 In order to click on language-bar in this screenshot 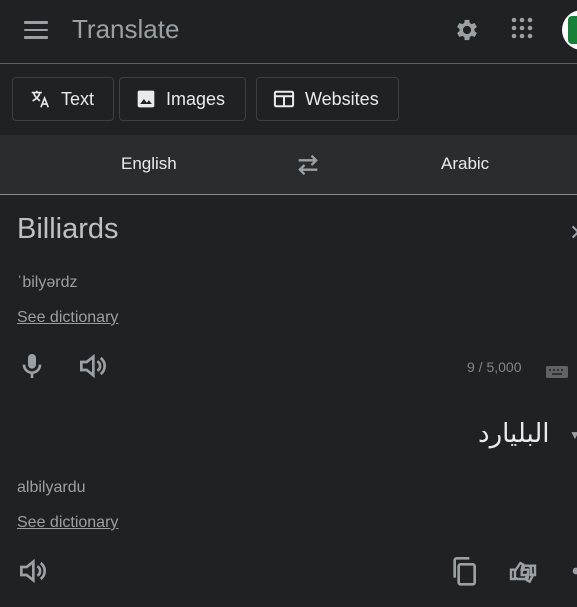, I will do `click(288, 165)`.